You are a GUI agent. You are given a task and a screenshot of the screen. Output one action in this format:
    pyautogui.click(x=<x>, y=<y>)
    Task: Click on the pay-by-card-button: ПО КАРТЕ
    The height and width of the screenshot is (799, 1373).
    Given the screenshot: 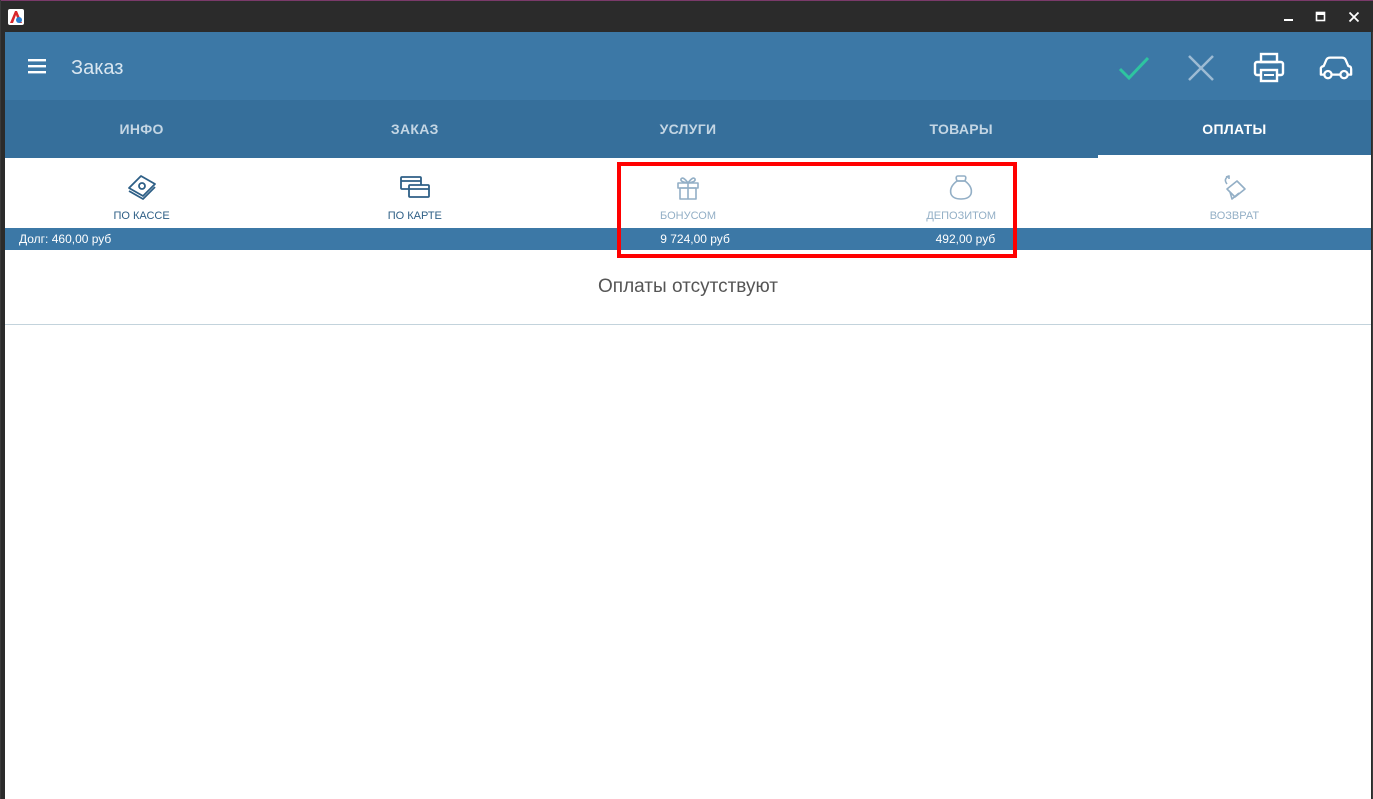 What is the action you would take?
    pyautogui.click(x=414, y=193)
    